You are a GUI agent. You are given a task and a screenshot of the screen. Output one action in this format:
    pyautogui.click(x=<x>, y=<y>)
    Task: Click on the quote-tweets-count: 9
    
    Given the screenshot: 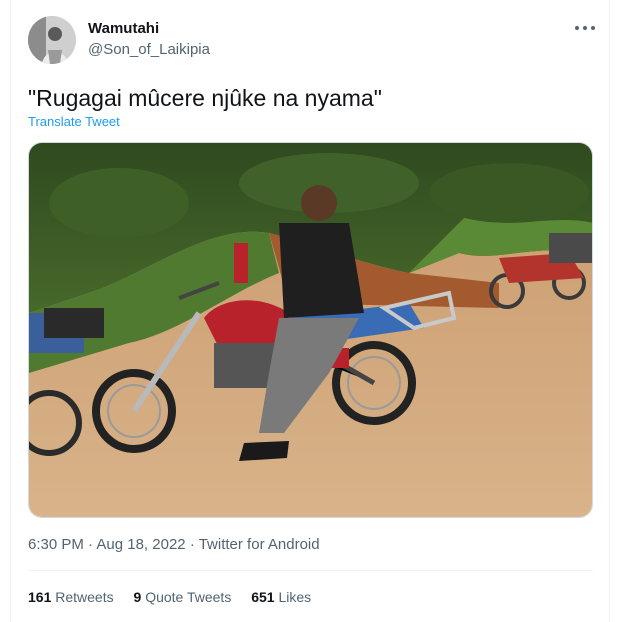 What is the action you would take?
    pyautogui.click(x=137, y=597)
    